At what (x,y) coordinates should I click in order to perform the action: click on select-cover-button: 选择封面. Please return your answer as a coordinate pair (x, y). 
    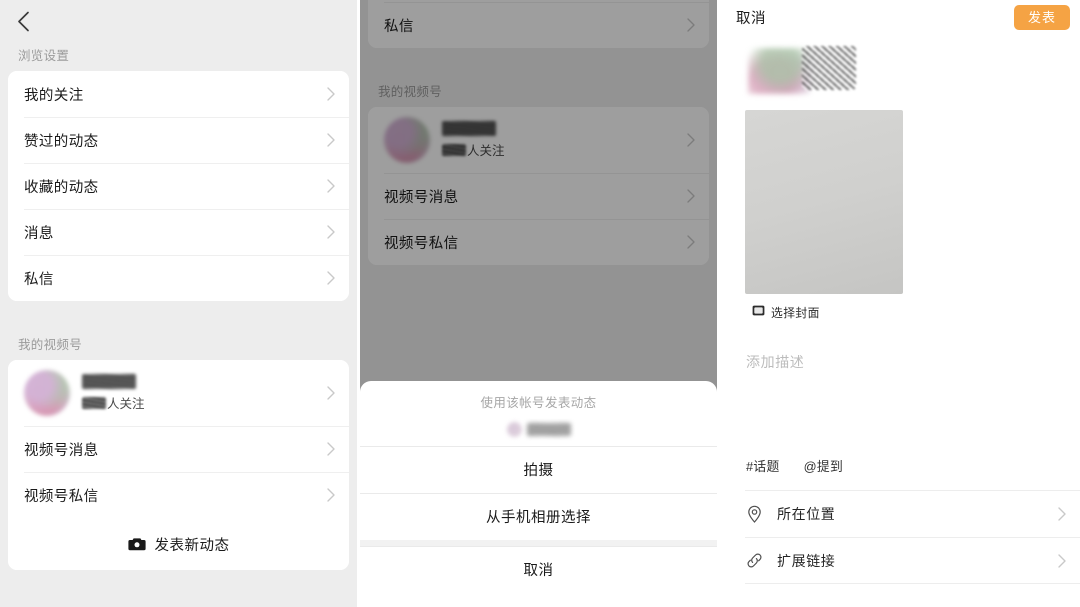
    Looking at the image, I should click on (786, 312).